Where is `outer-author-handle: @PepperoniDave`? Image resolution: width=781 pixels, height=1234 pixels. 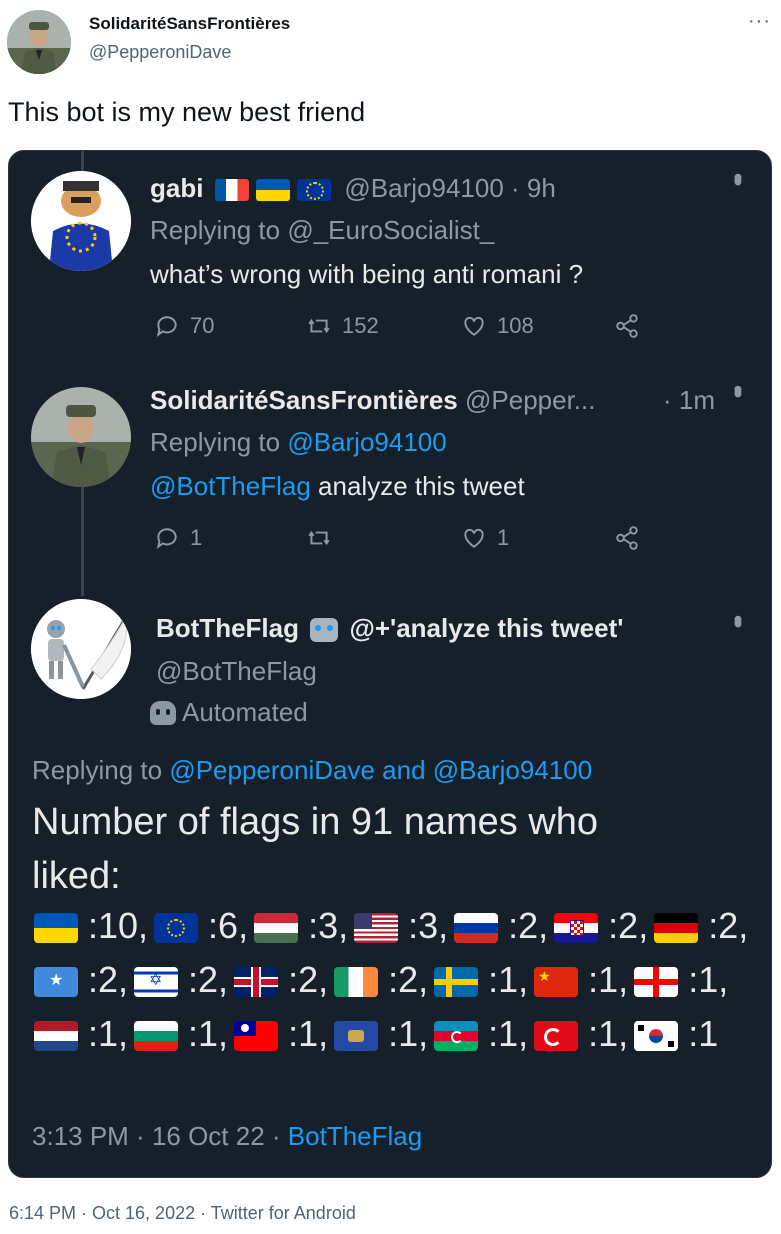 outer-author-handle: @PepperoniDave is located at coordinates (160, 52).